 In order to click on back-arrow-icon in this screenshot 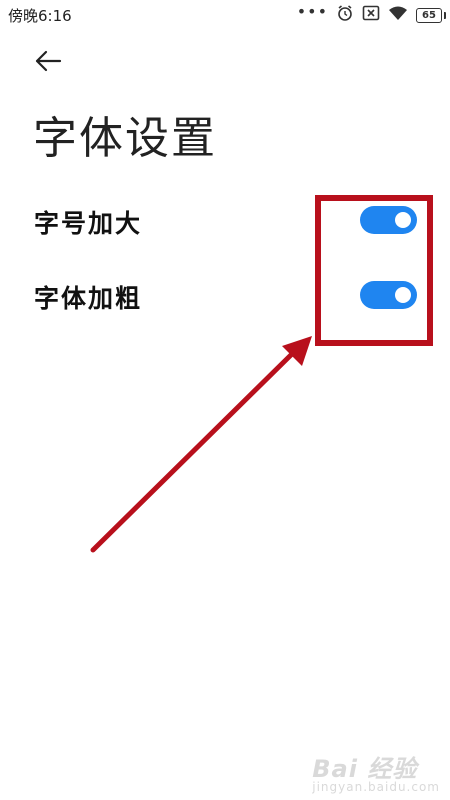, I will do `click(48, 61)`.